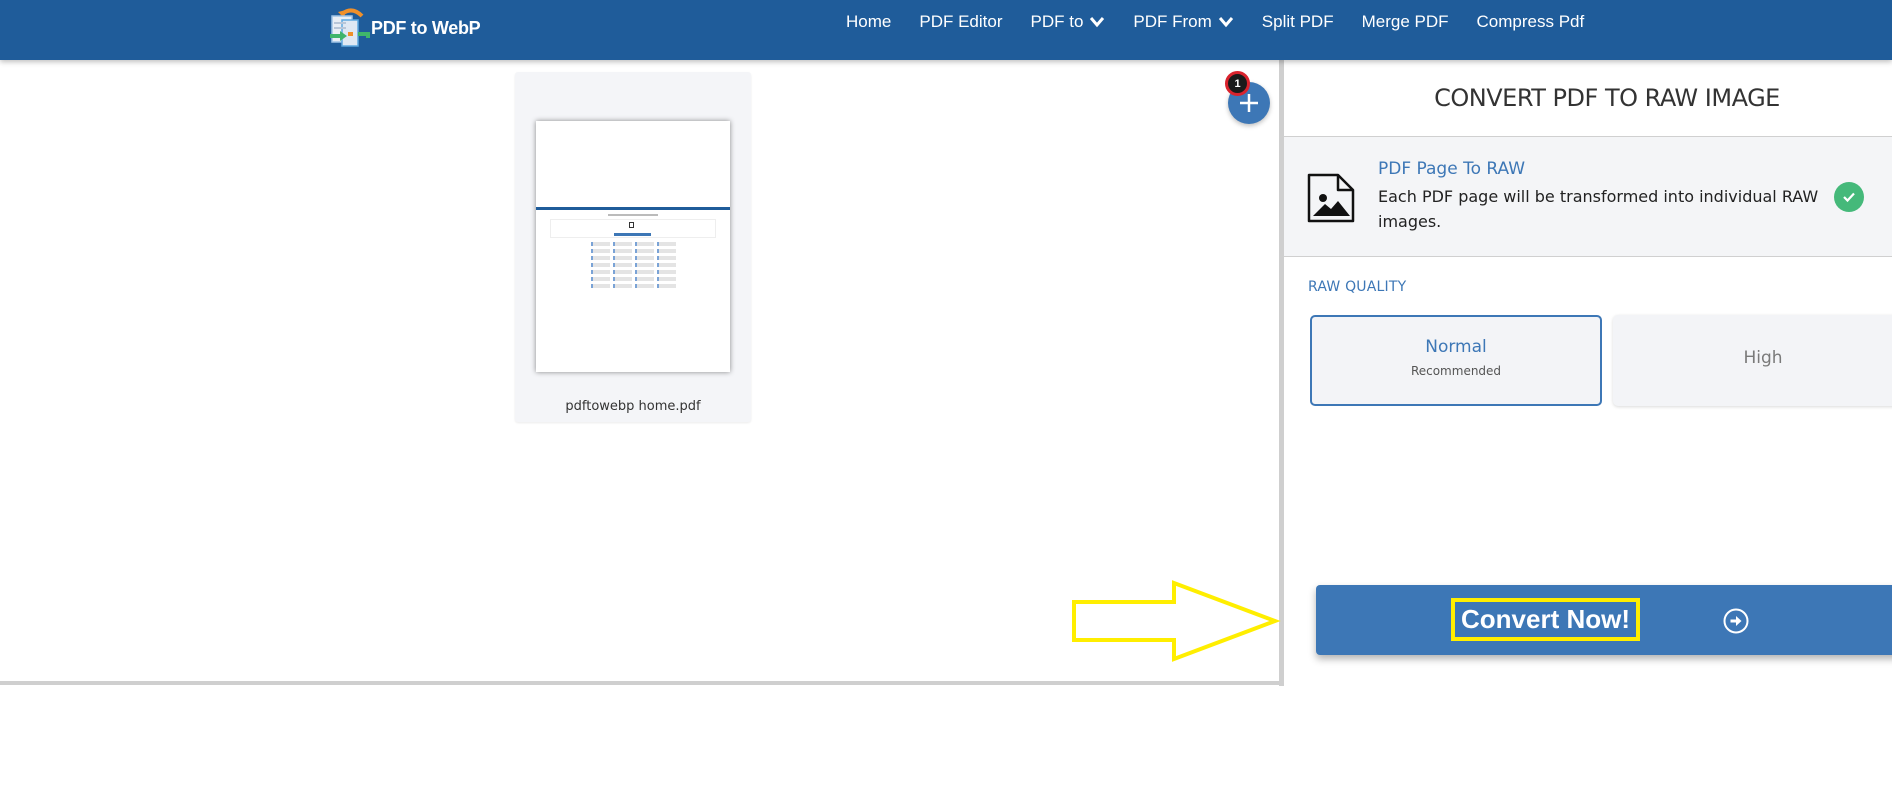 The image size is (1892, 799). What do you see at coordinates (1357, 287) in the screenshot?
I see `quality-label: RAW QUALITY` at bounding box center [1357, 287].